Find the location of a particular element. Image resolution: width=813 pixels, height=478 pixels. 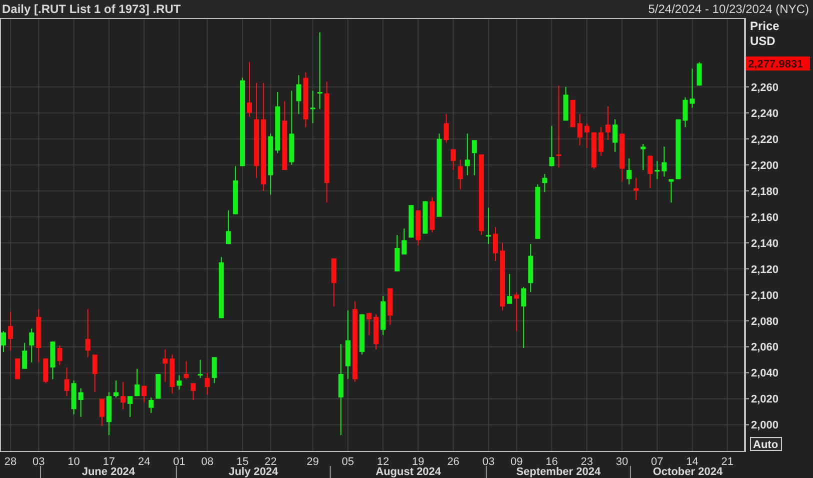

price-tick-label: 2,260 is located at coordinates (765, 88).